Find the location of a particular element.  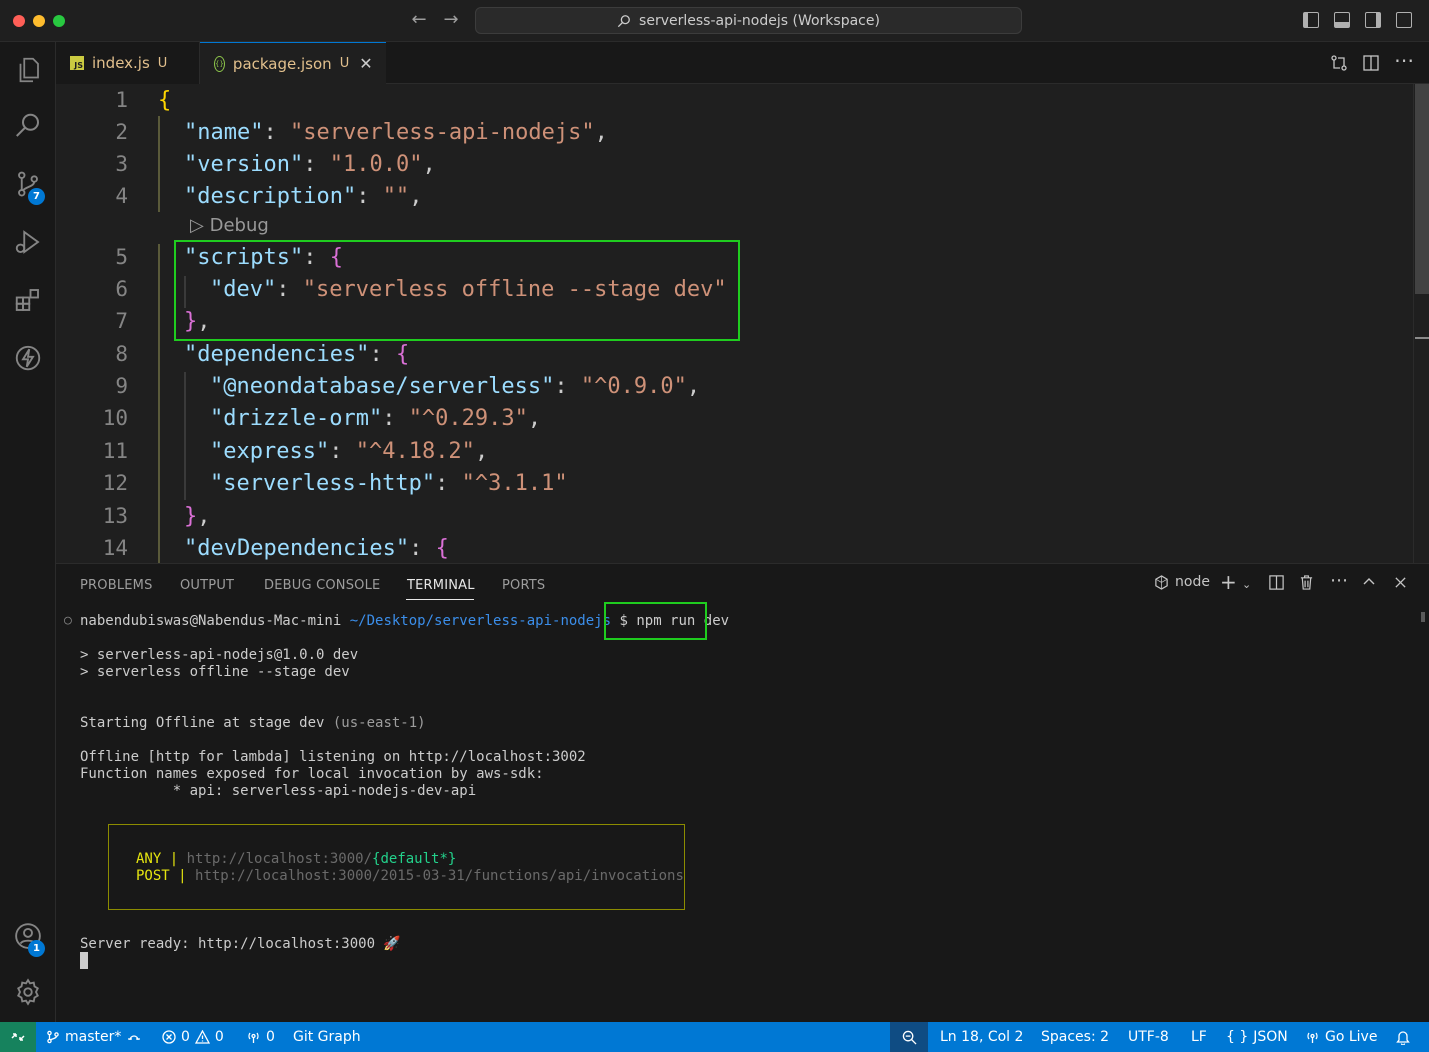

sync-icon is located at coordinates (134, 1038).